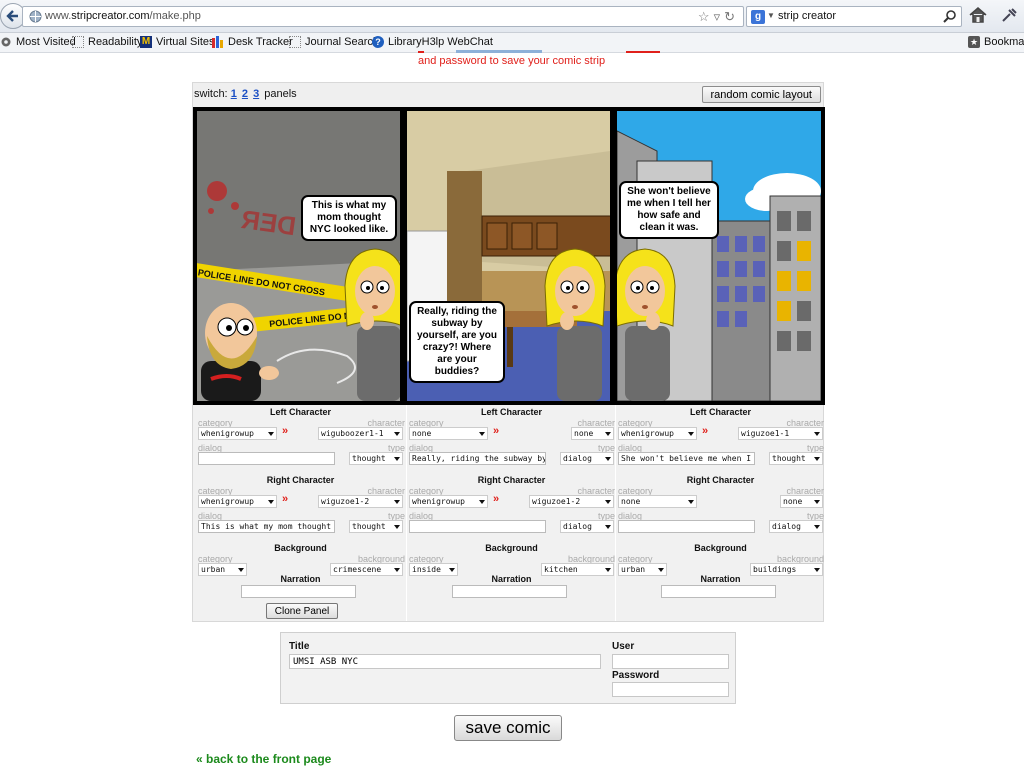  I want to click on left-dialog-input, so click(266, 458).